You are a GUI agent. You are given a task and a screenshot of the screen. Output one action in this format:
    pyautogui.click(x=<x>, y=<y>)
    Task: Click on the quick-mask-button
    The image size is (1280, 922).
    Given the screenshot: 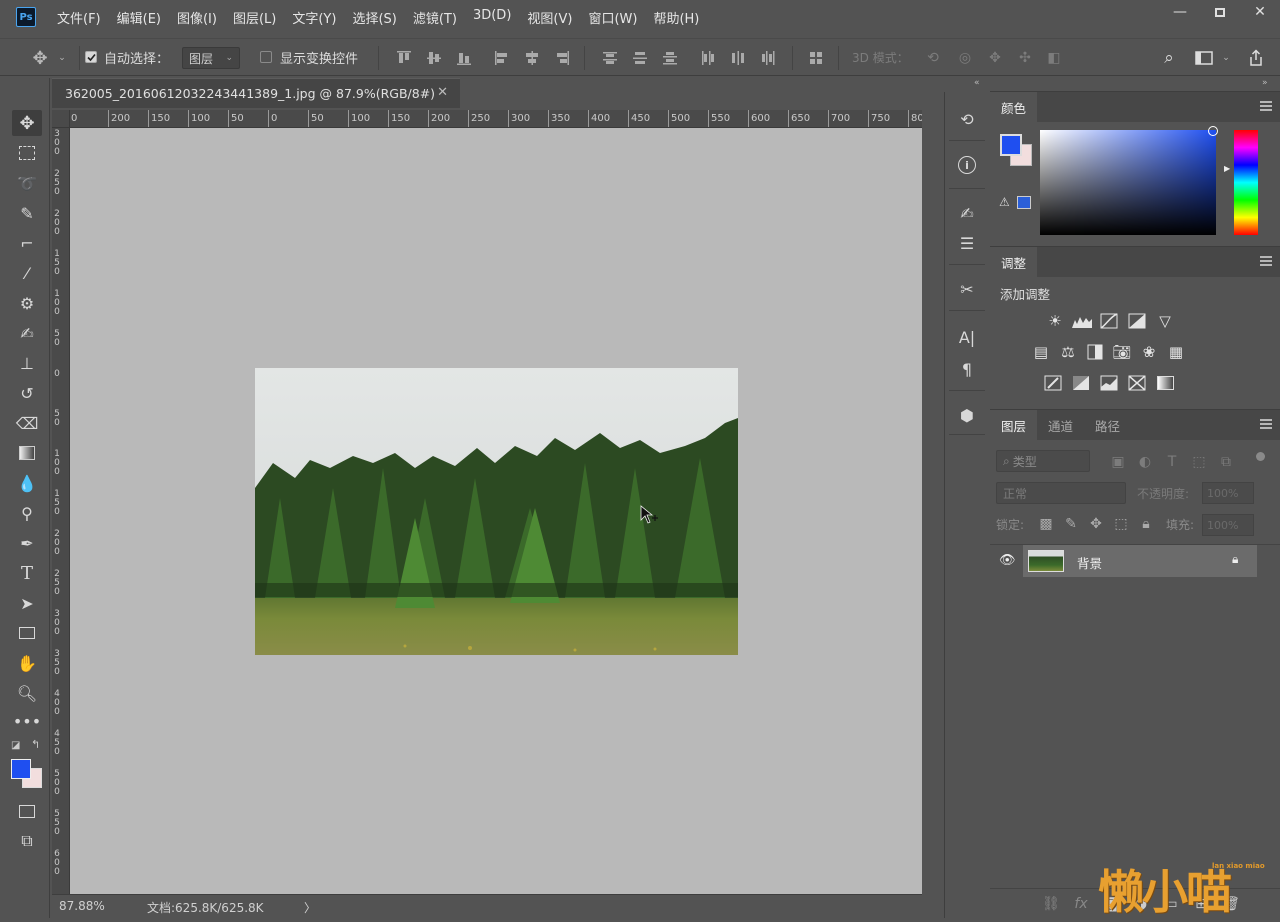 What is the action you would take?
    pyautogui.click(x=27, y=811)
    